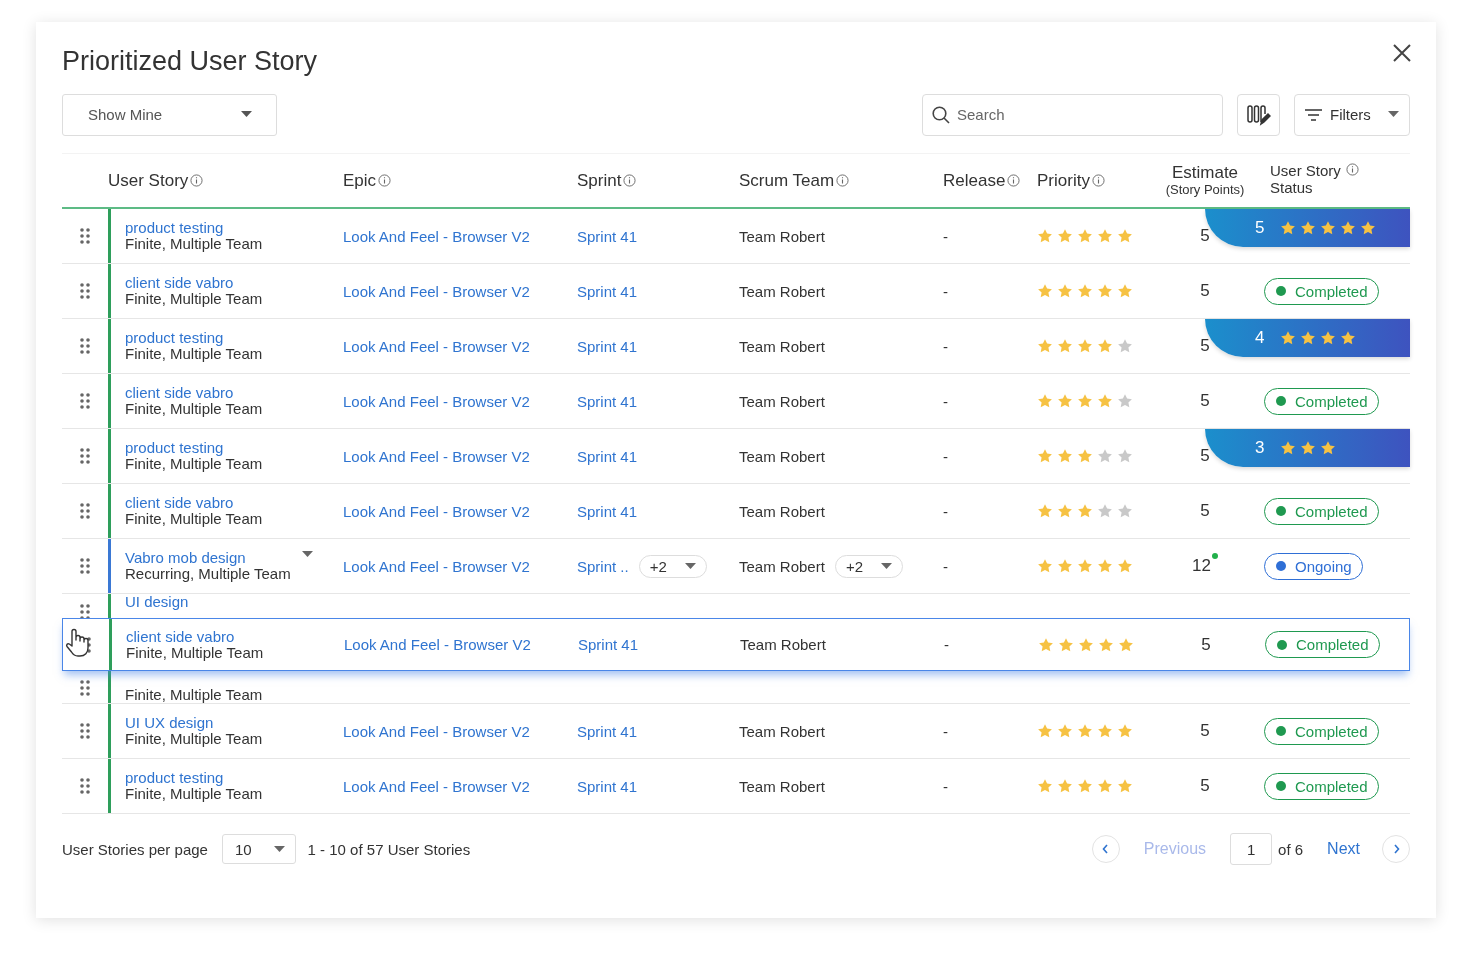 The width and height of the screenshot is (1470, 970). What do you see at coordinates (208, 558) in the screenshot?
I see `story-link: Vabro mob design` at bounding box center [208, 558].